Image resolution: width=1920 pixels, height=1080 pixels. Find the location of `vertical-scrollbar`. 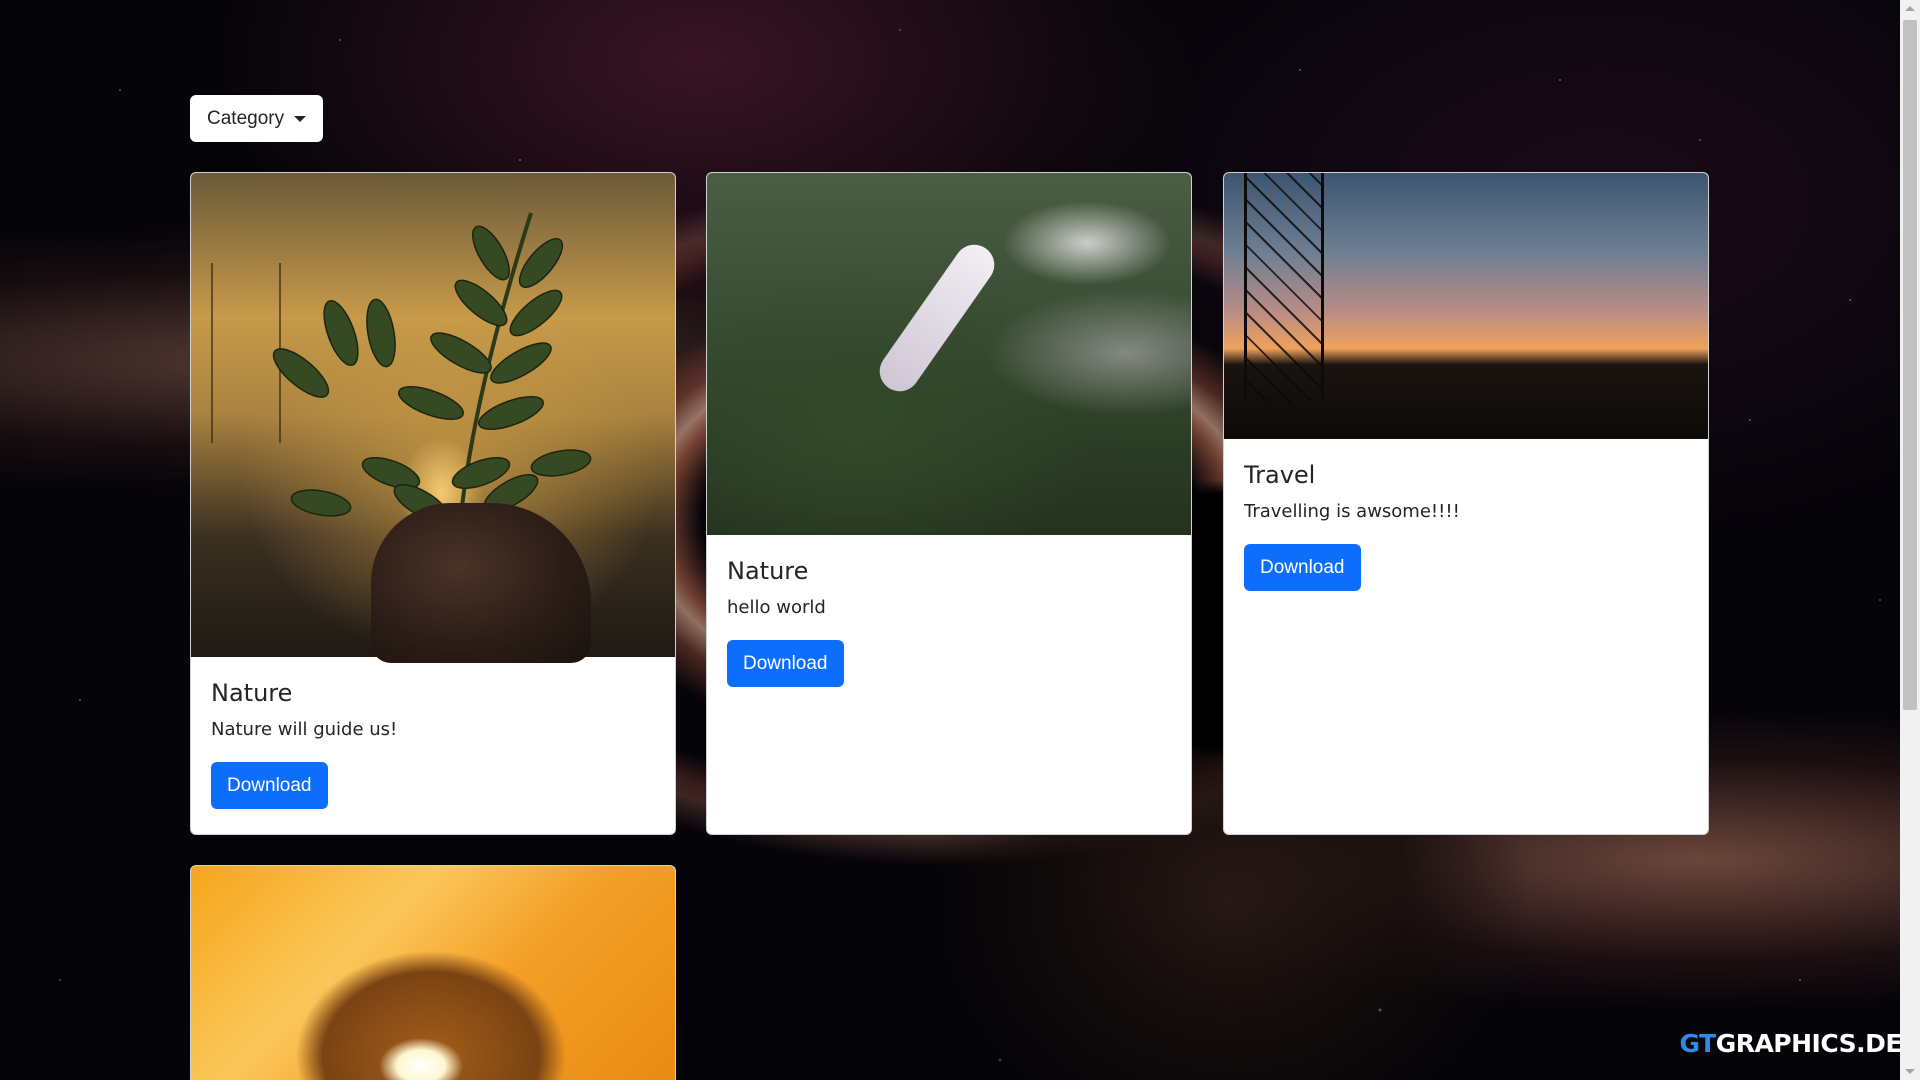

vertical-scrollbar is located at coordinates (1910, 540).